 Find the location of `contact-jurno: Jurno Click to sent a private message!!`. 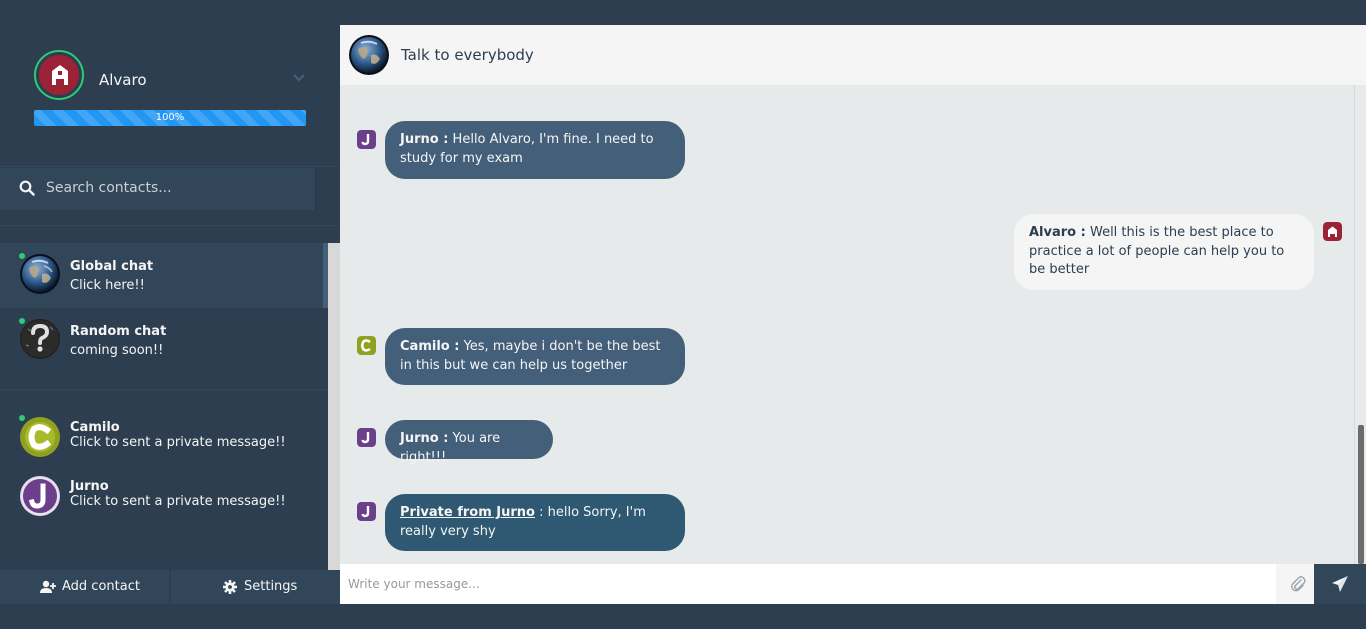

contact-jurno: Jurno Click to sent a private message!! is located at coordinates (164, 493).